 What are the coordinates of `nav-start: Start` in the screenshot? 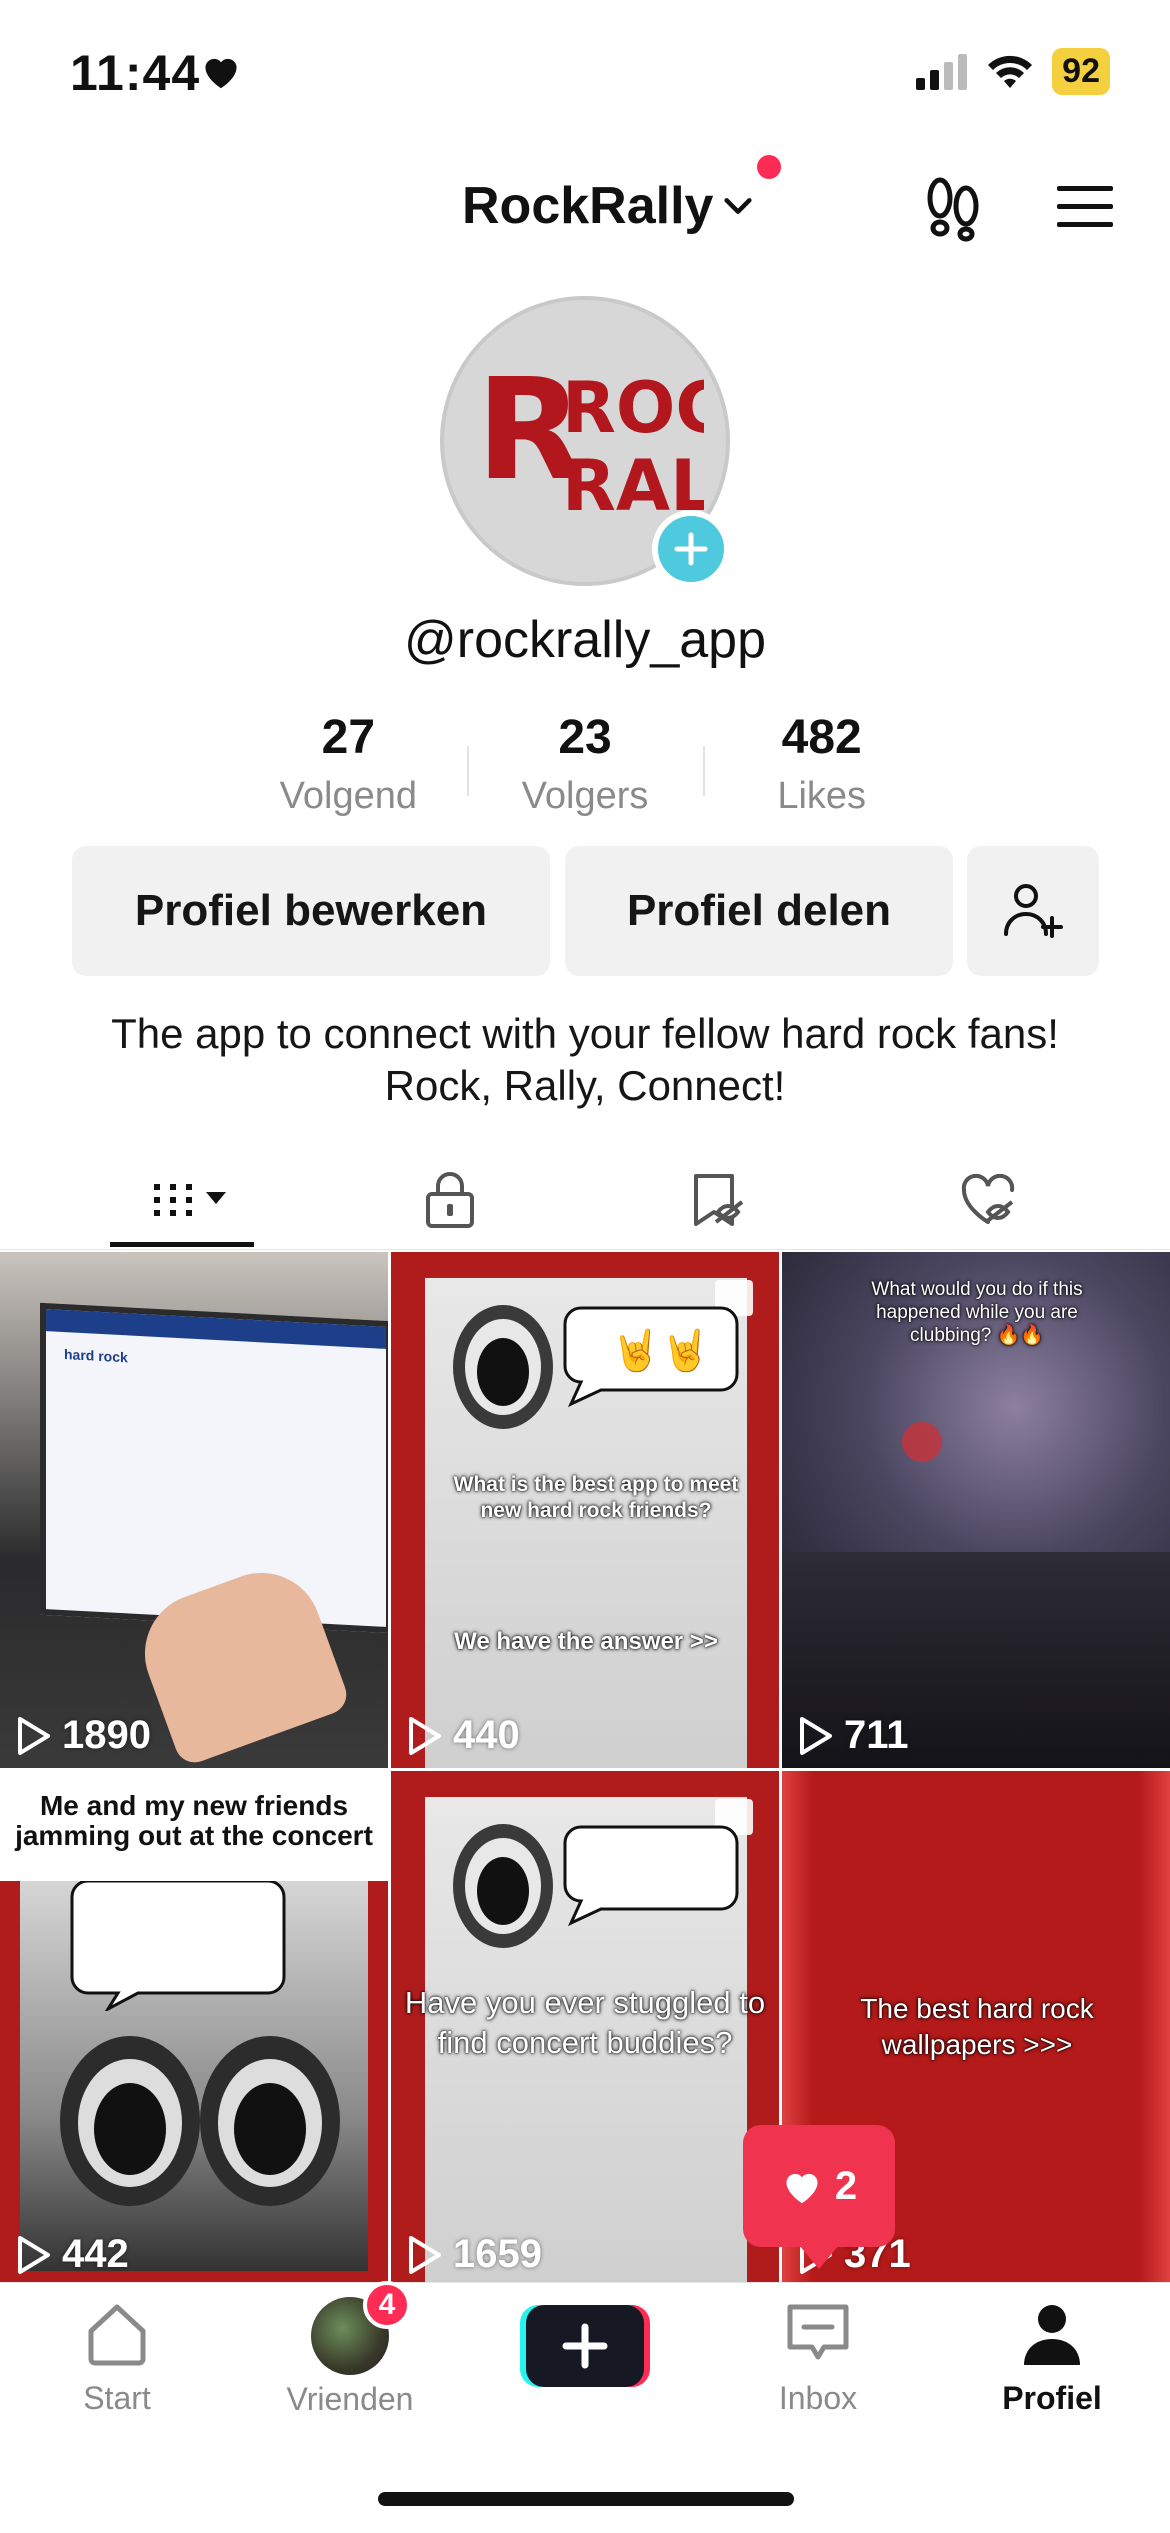 It's located at (117, 2357).